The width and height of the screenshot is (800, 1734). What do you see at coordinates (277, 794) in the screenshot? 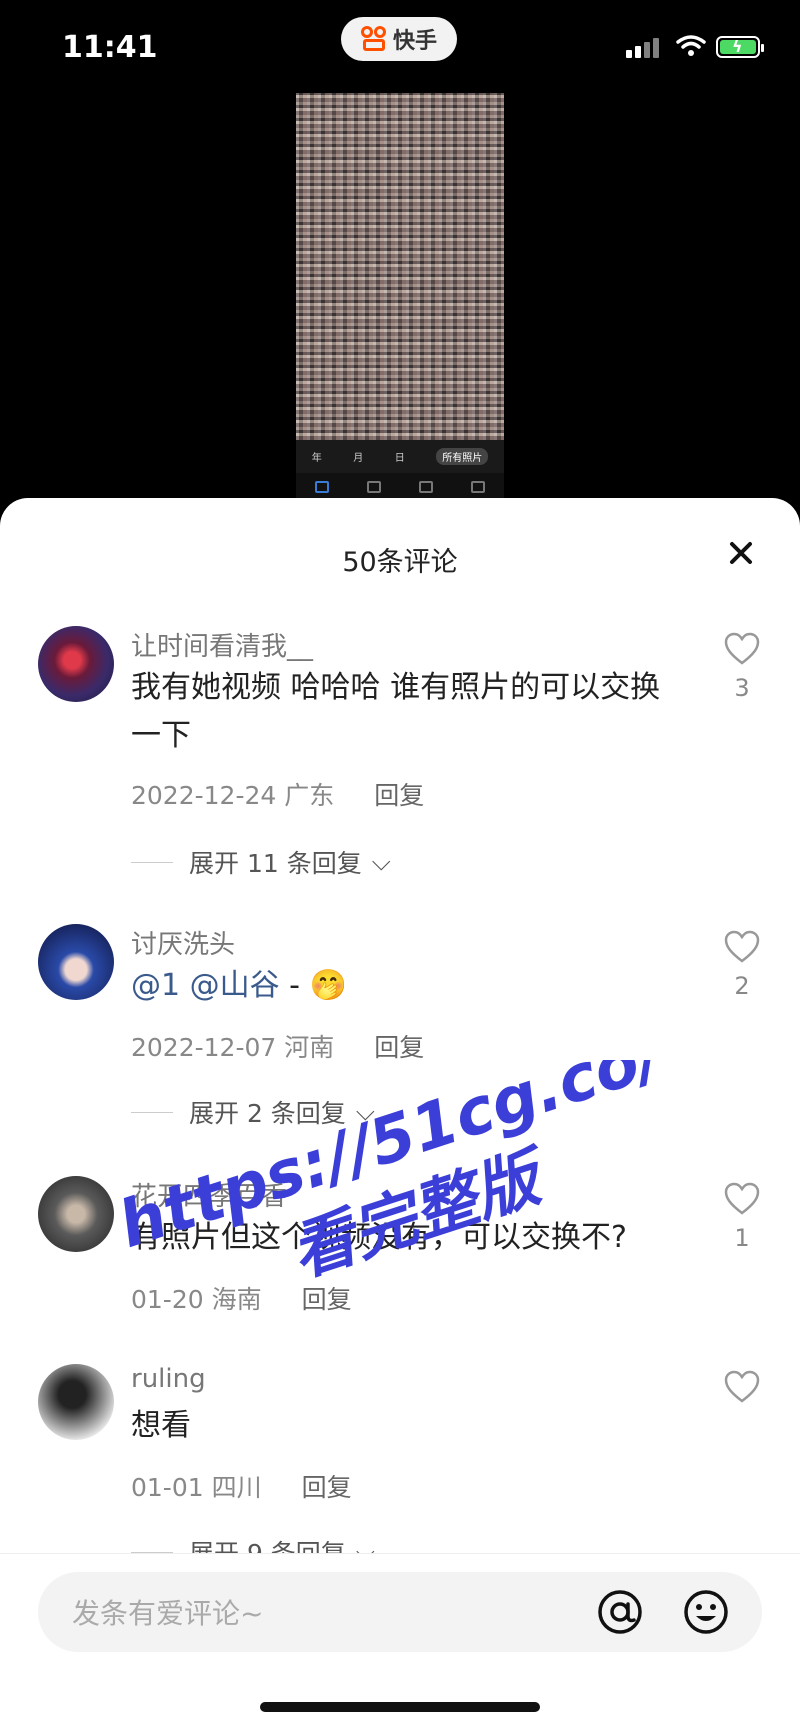
I see `comment-meta: 2022-12-24 广东 回复` at bounding box center [277, 794].